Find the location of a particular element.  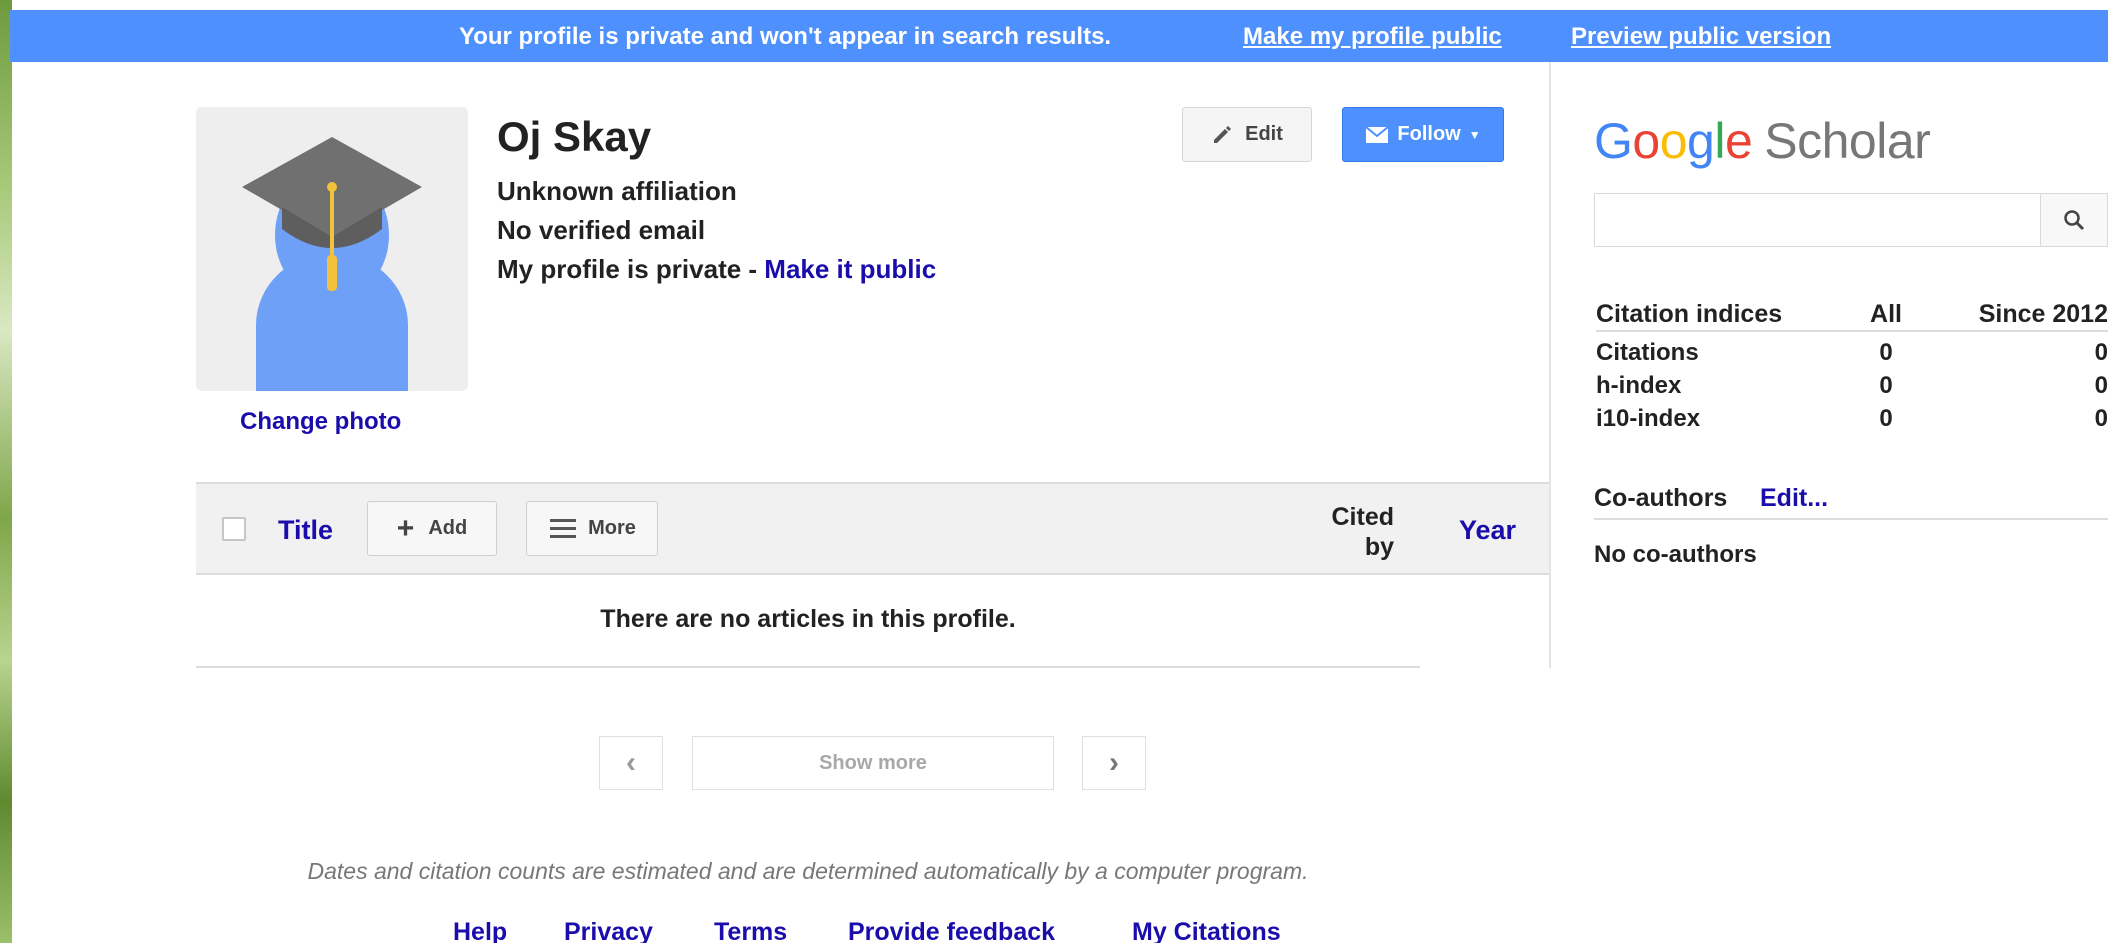

scholar-avatar-icon is located at coordinates (332, 264).